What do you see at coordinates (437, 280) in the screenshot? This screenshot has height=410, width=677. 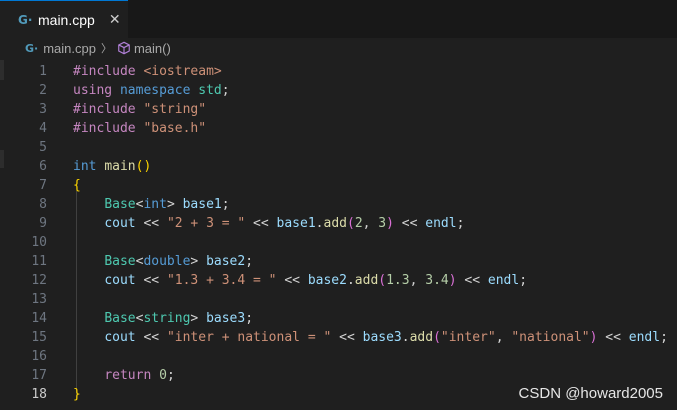 I see `code-token: 3.4` at bounding box center [437, 280].